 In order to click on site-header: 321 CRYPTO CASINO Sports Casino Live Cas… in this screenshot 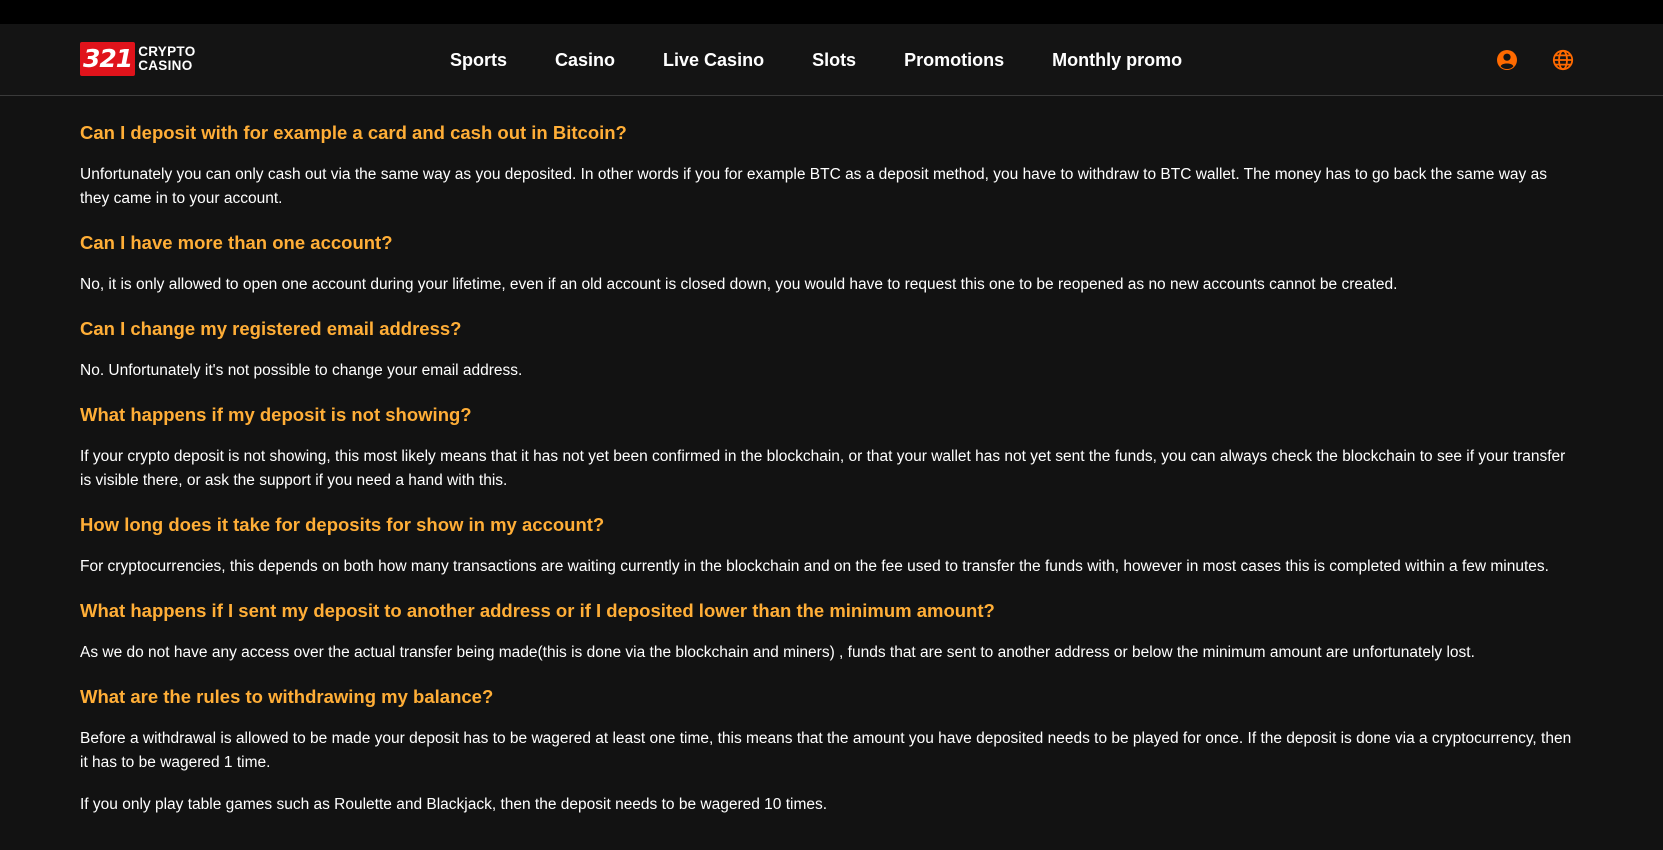, I will do `click(831, 60)`.